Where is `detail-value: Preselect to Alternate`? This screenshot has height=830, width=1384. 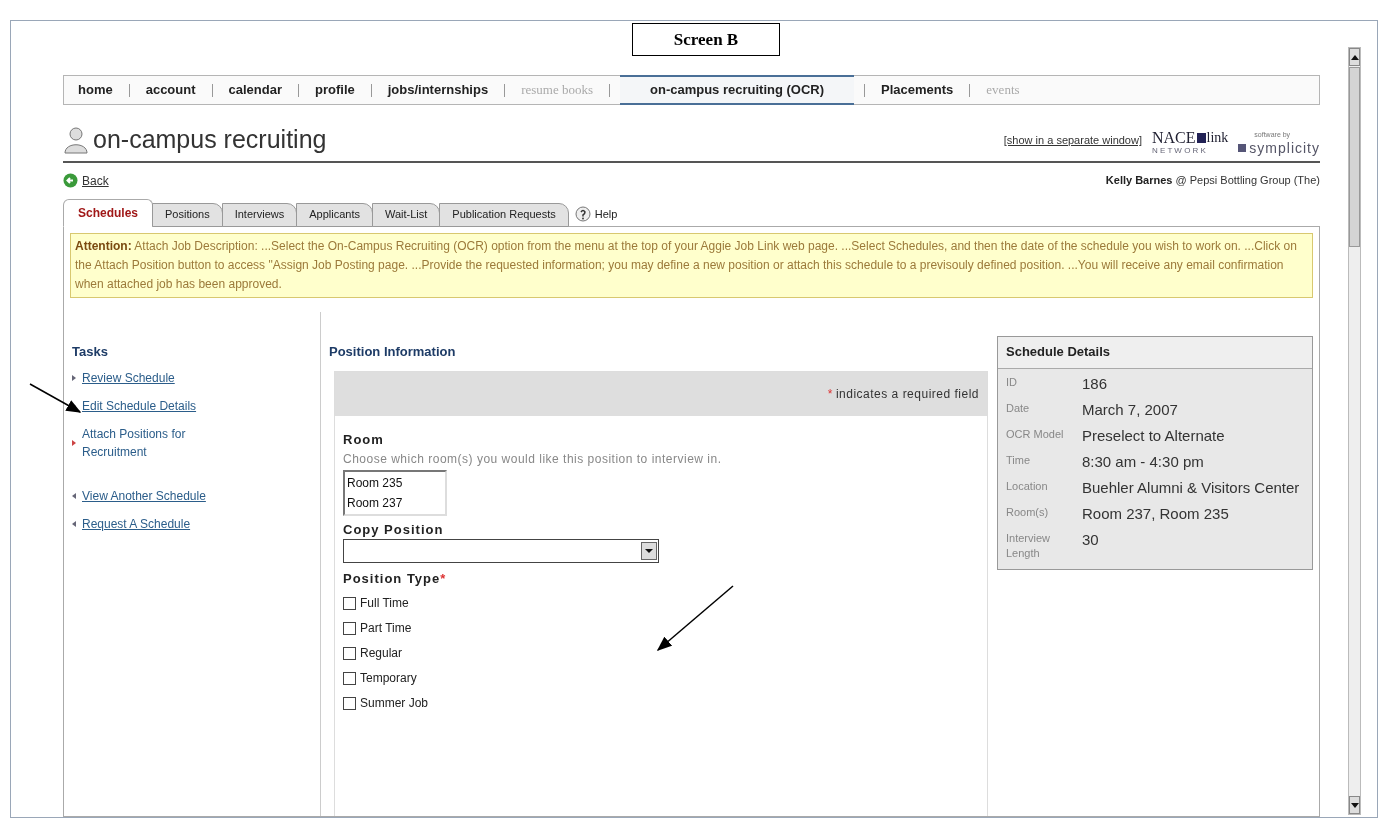 detail-value: Preselect to Alternate is located at coordinates (1154, 435).